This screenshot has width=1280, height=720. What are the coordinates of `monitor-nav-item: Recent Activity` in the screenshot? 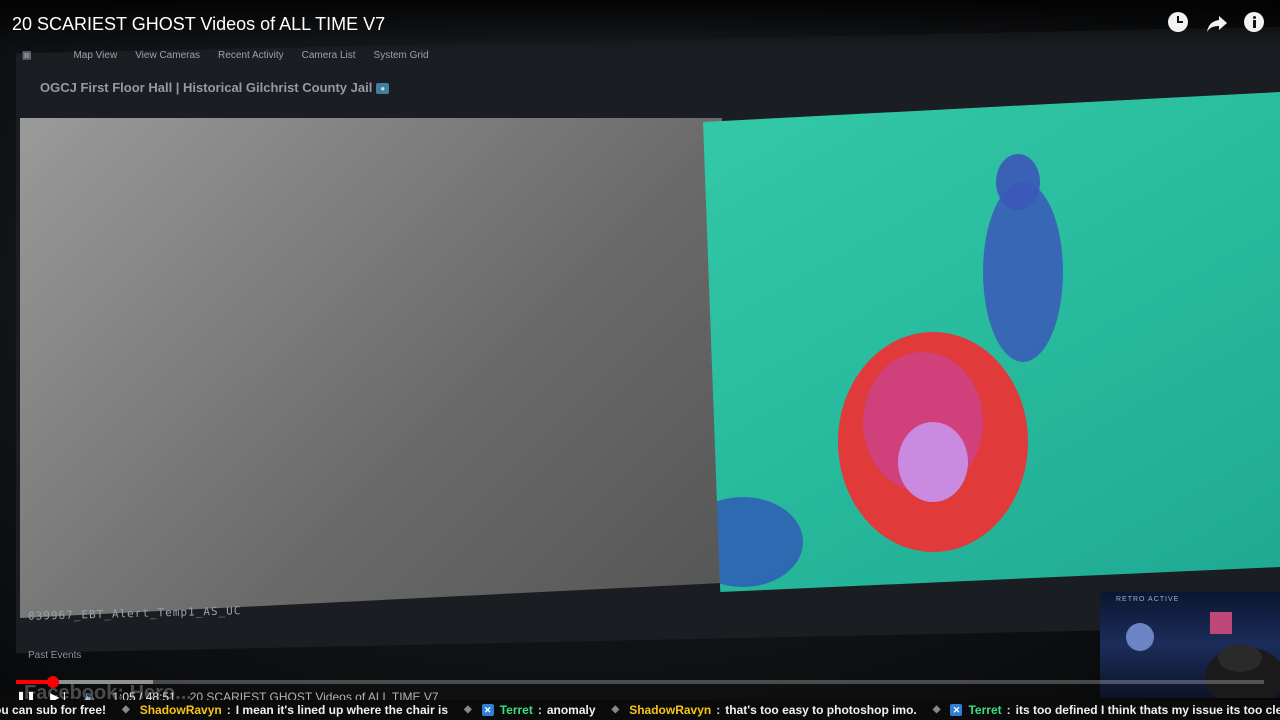 It's located at (251, 55).